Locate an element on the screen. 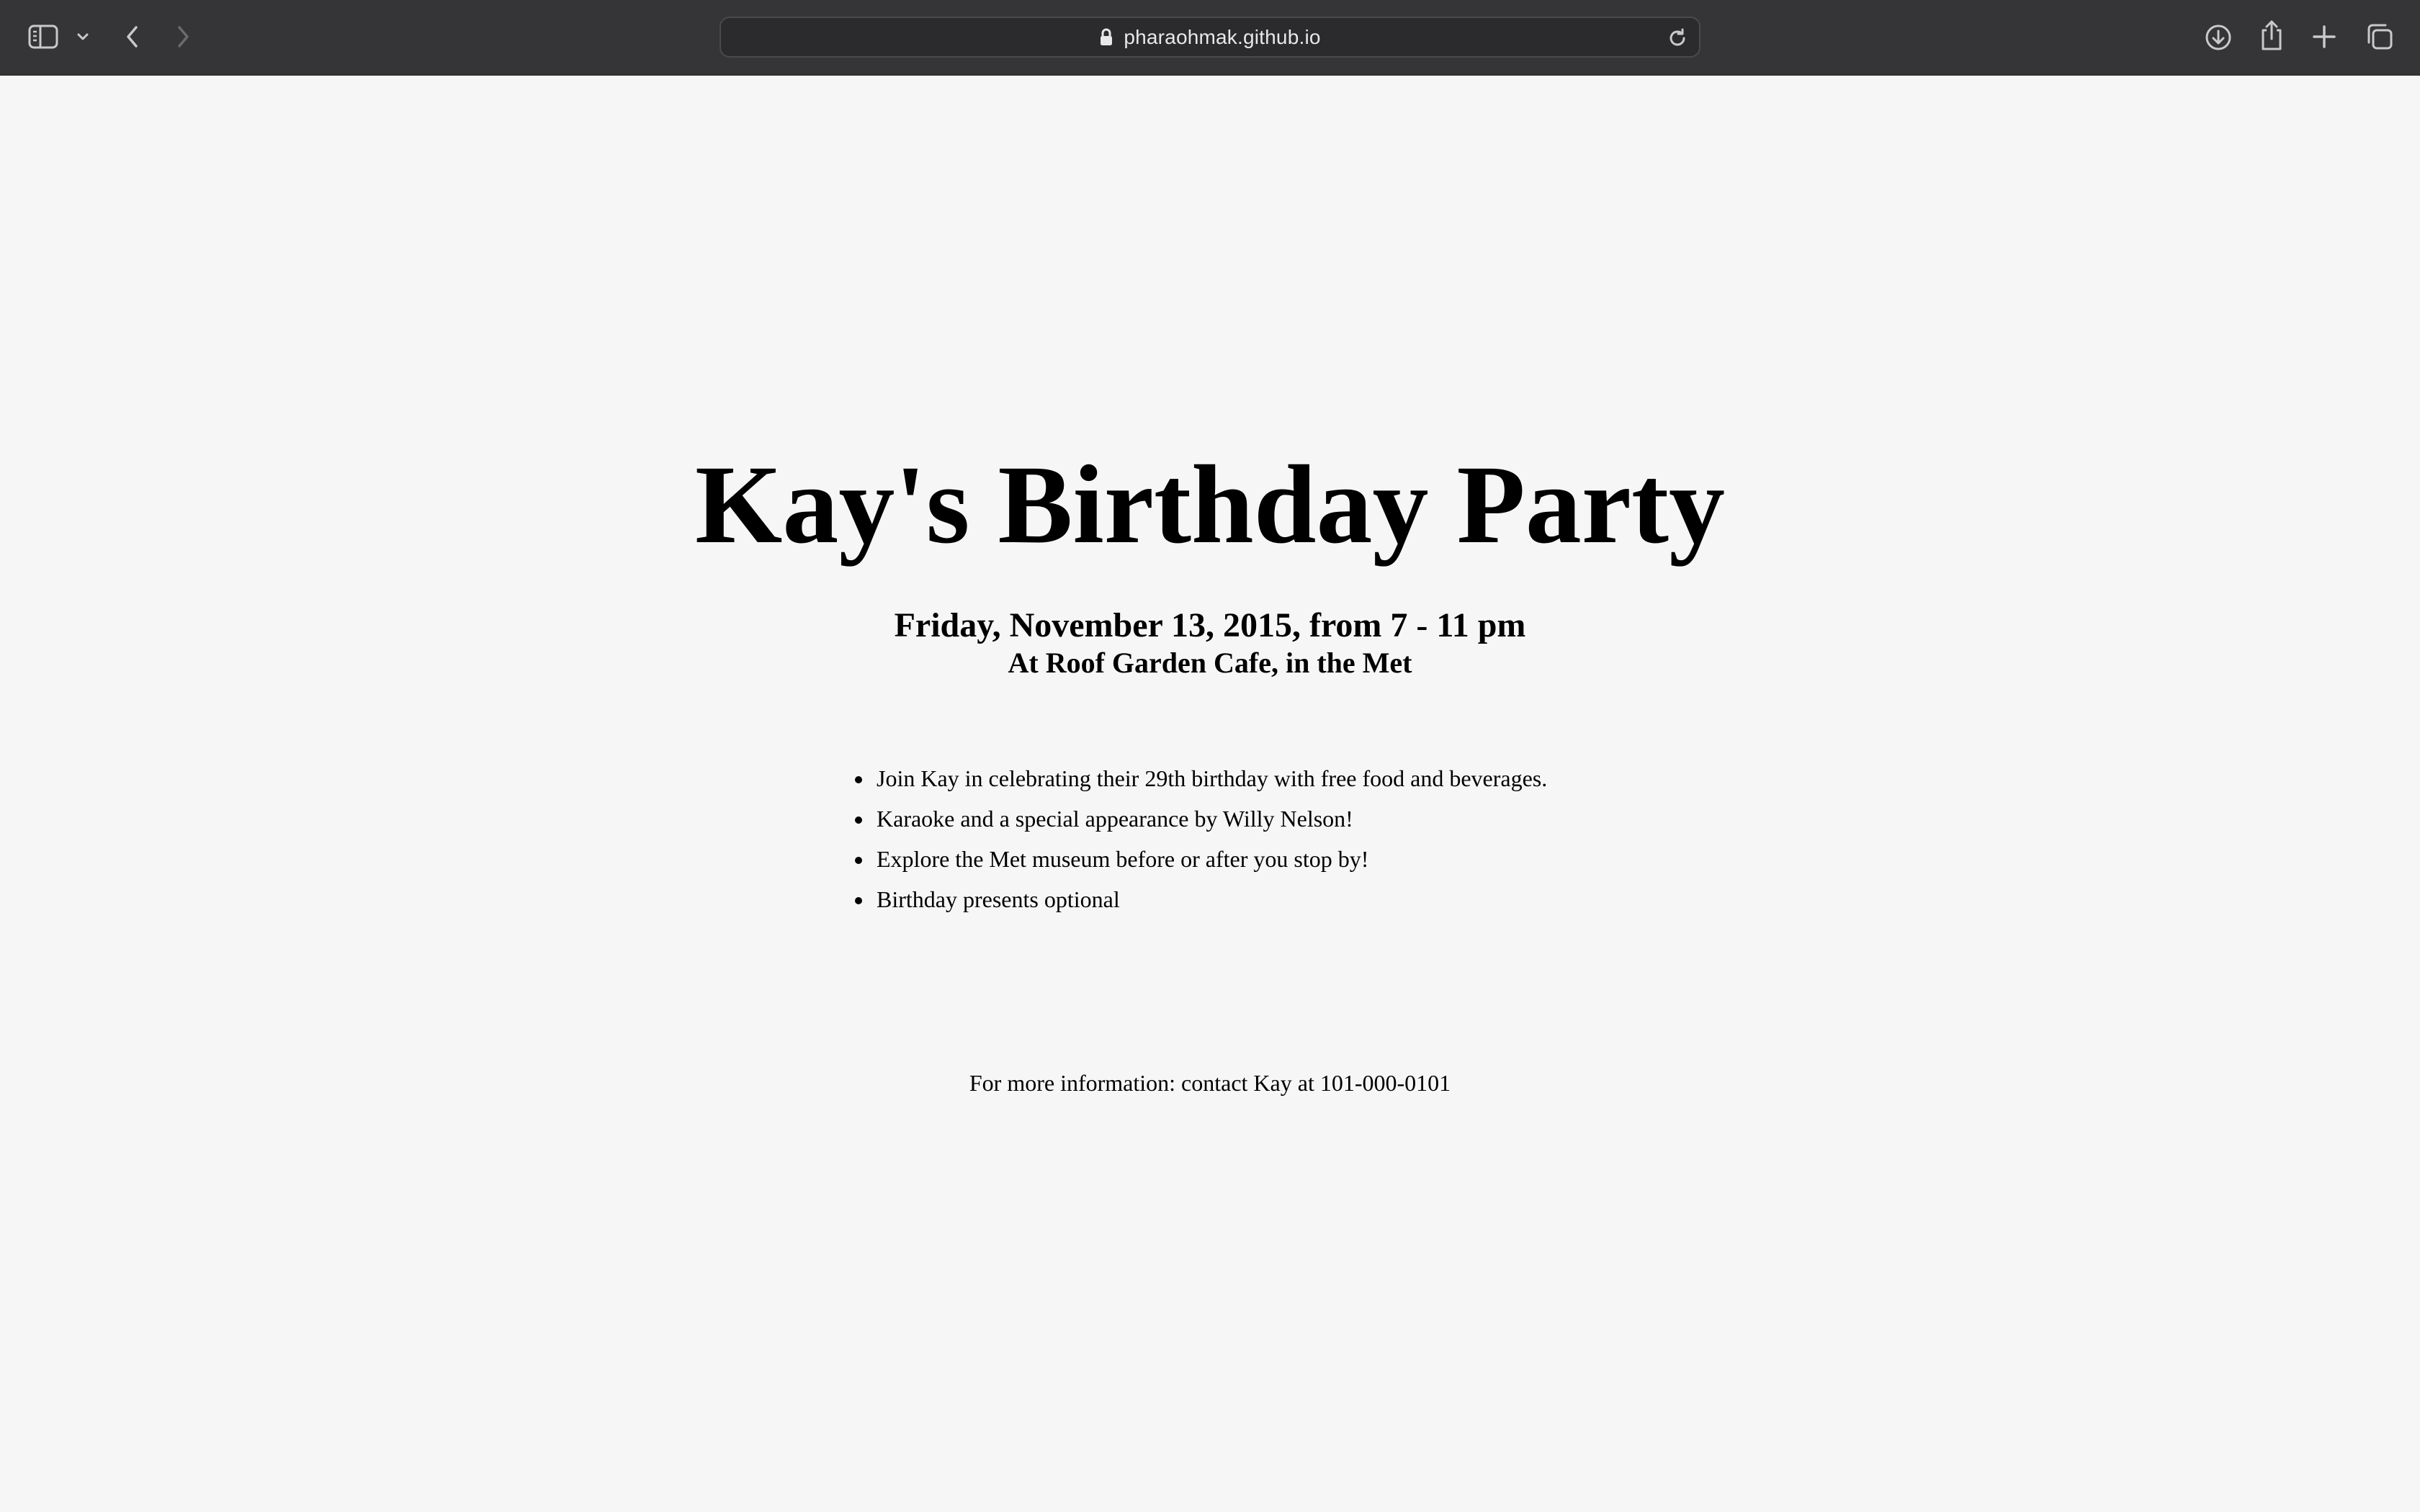  back-button is located at coordinates (132, 37).